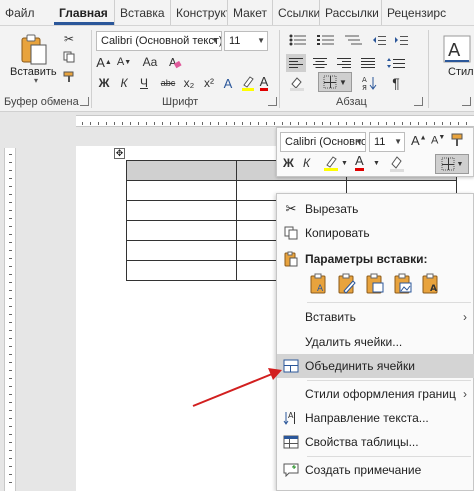 The image size is (474, 491). Describe the element at coordinates (318, 283) in the screenshot. I see `paste-keep-formatting-icon: A` at that location.